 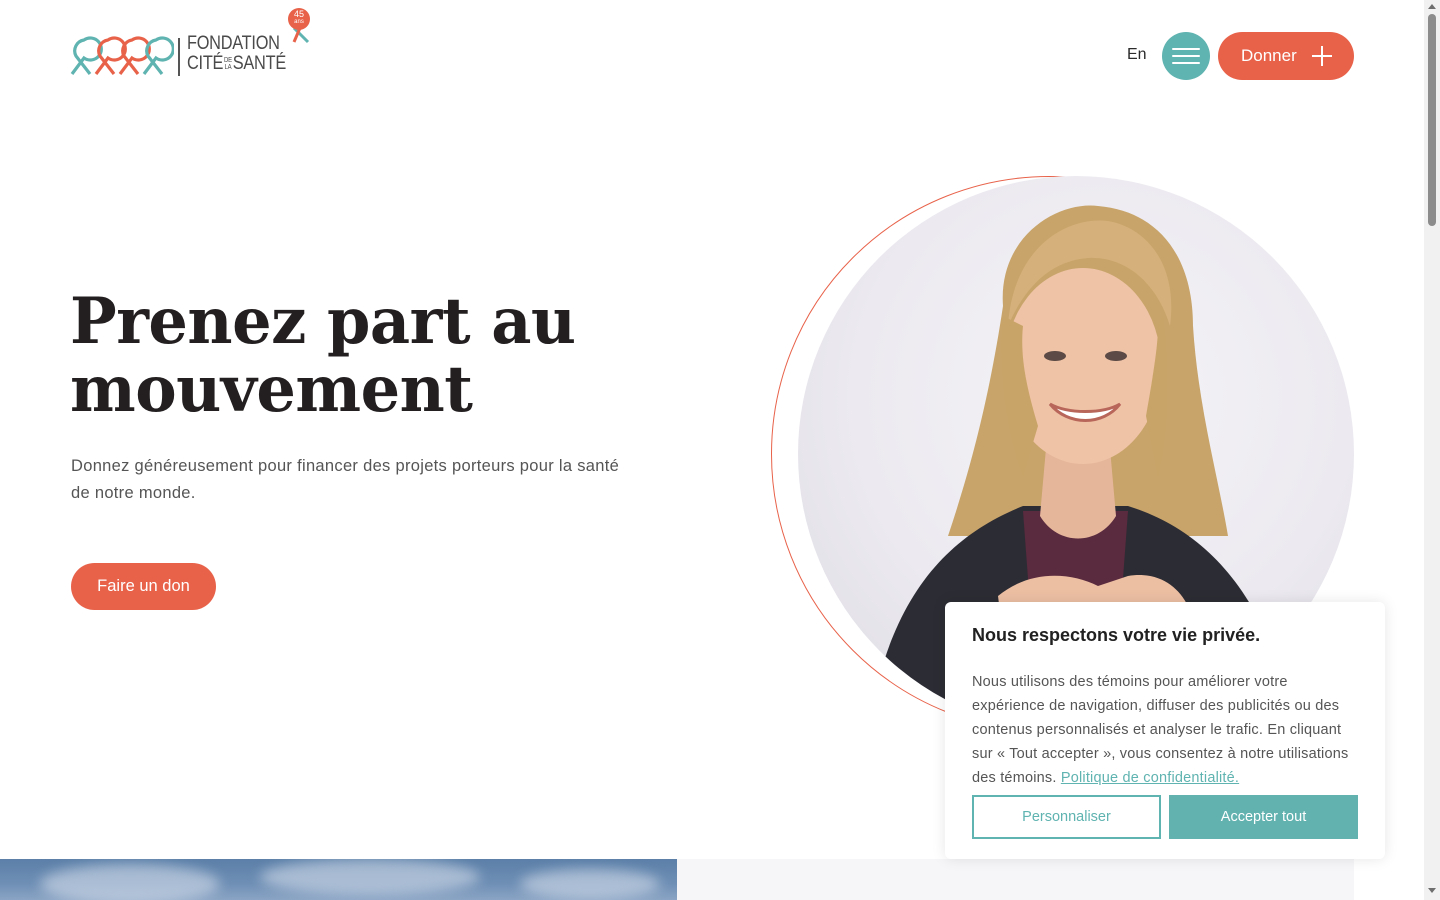 What do you see at coordinates (712, 55) in the screenshot?
I see `site-header: FONDATION CITÉDE LASANTÉ 45 ans En Donner` at bounding box center [712, 55].